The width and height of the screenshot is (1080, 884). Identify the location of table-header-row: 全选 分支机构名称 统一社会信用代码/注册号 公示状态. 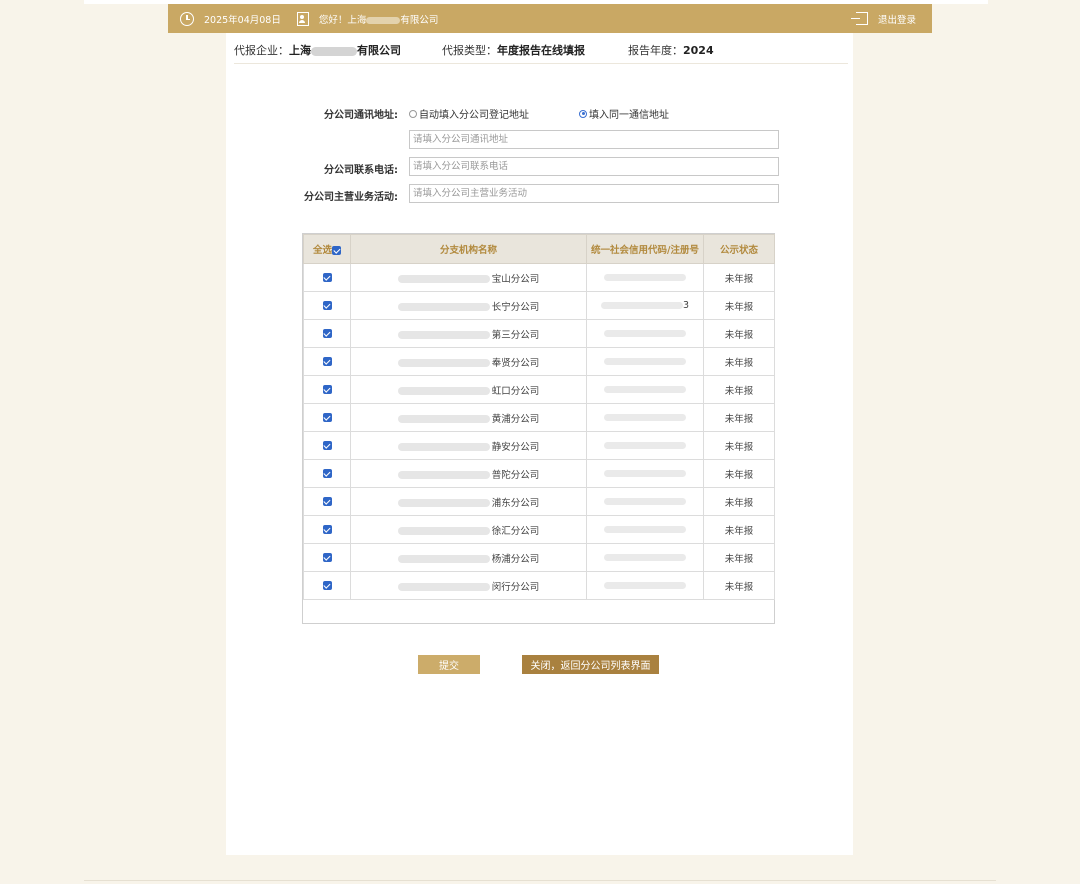
(539, 249).